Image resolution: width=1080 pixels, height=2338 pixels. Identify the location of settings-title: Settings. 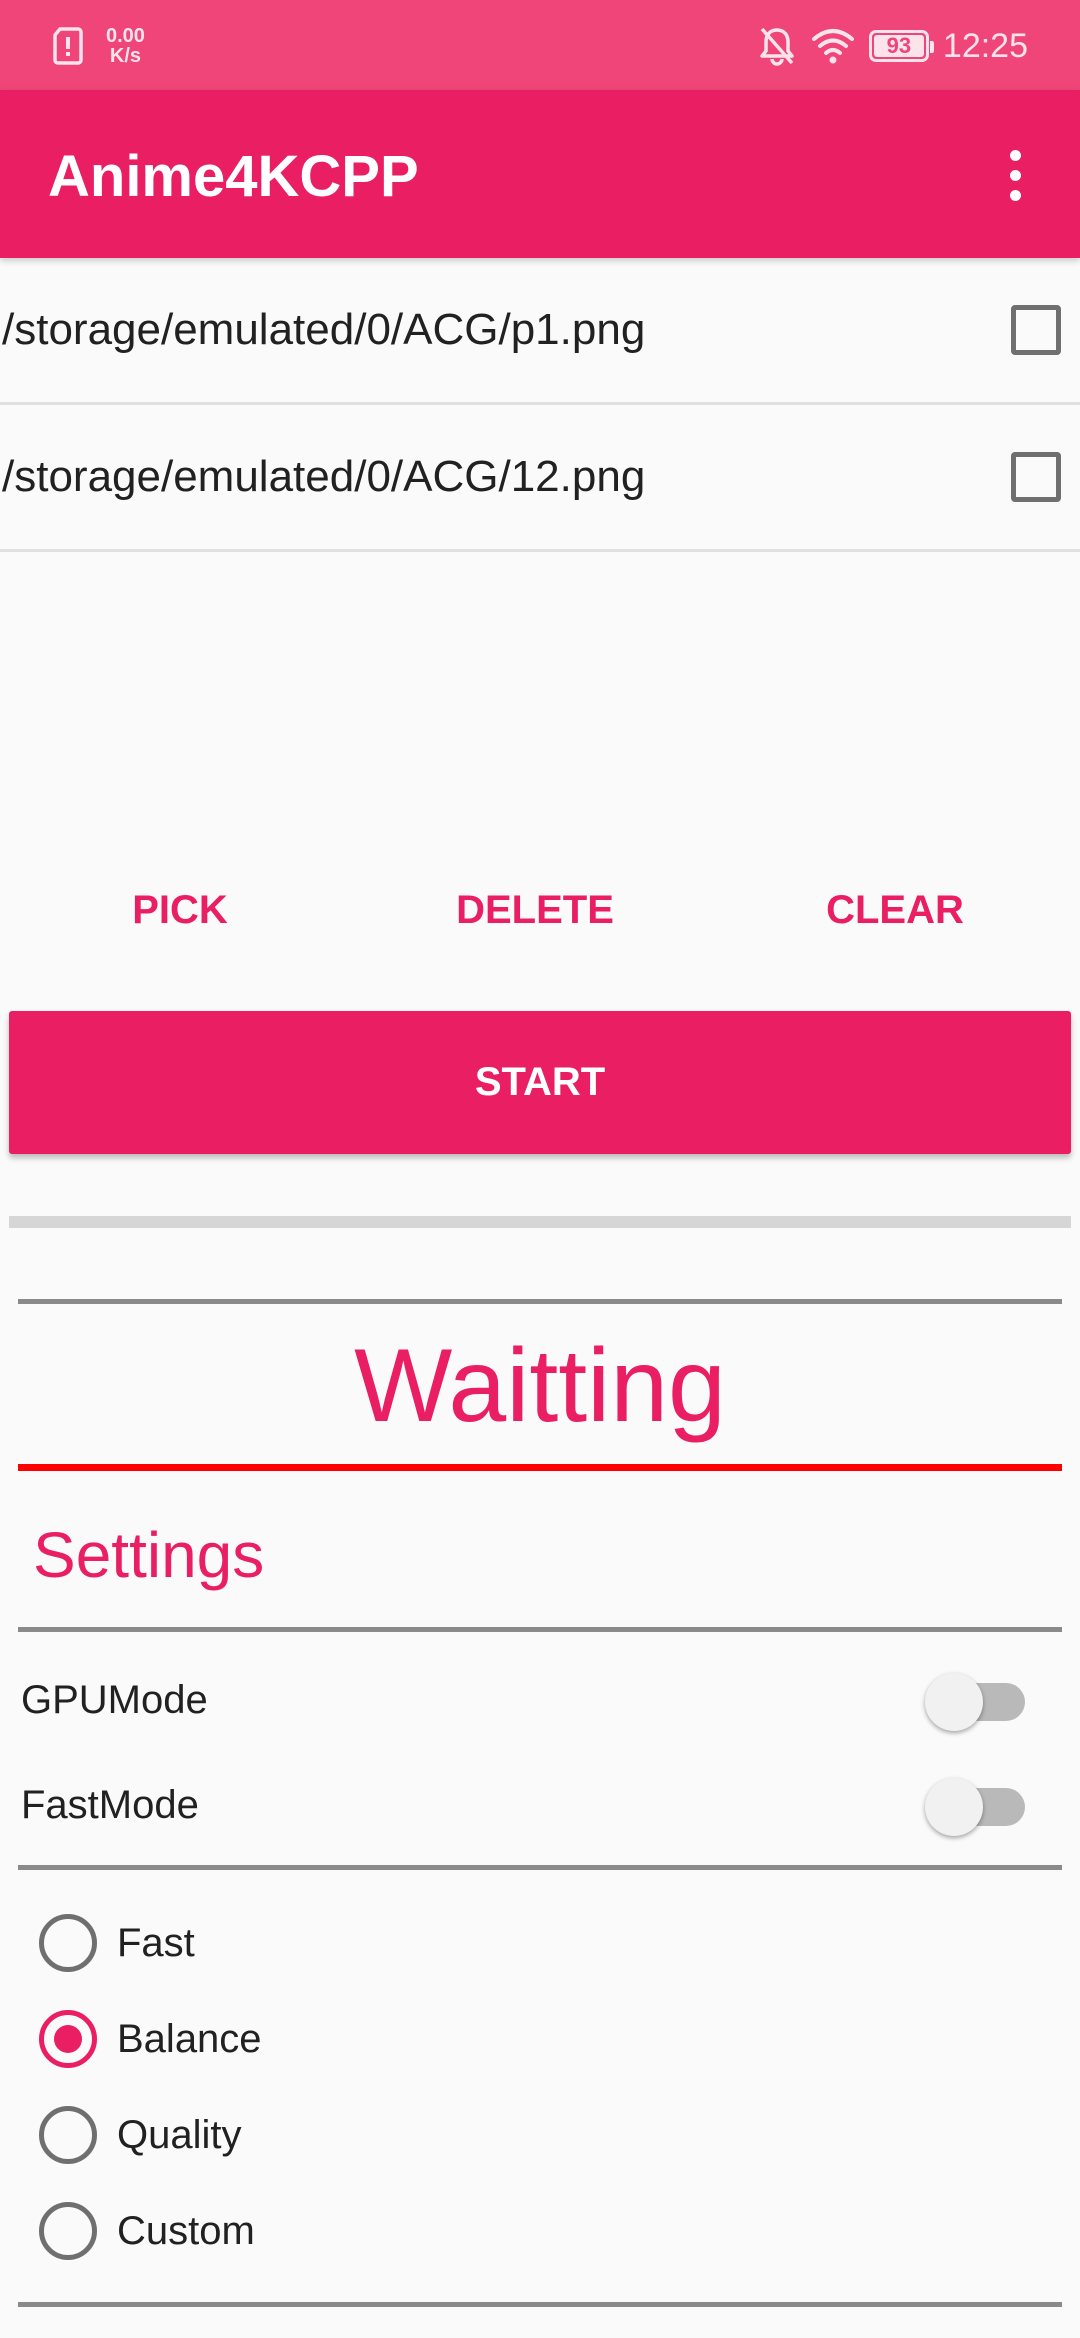
(149, 1555).